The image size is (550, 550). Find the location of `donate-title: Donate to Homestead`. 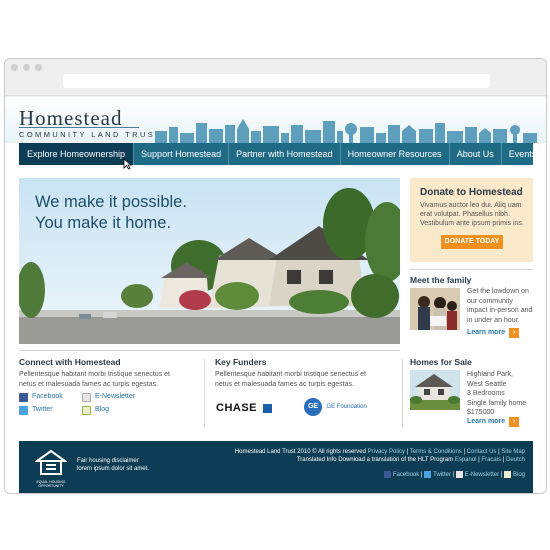

donate-title: Donate to Homestead is located at coordinates (471, 192).